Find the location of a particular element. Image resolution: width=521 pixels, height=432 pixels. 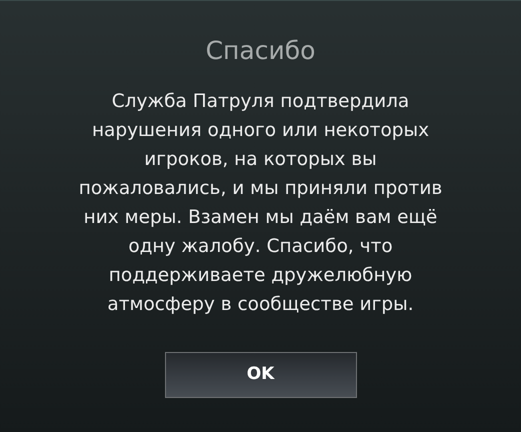

ok-button: OK is located at coordinates (260, 375).